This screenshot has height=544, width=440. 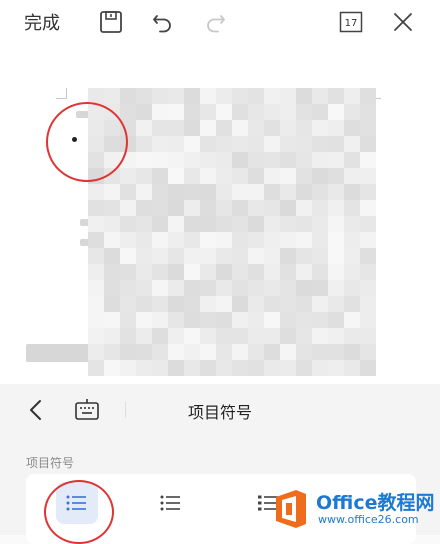 I want to click on undo-button, so click(x=163, y=22).